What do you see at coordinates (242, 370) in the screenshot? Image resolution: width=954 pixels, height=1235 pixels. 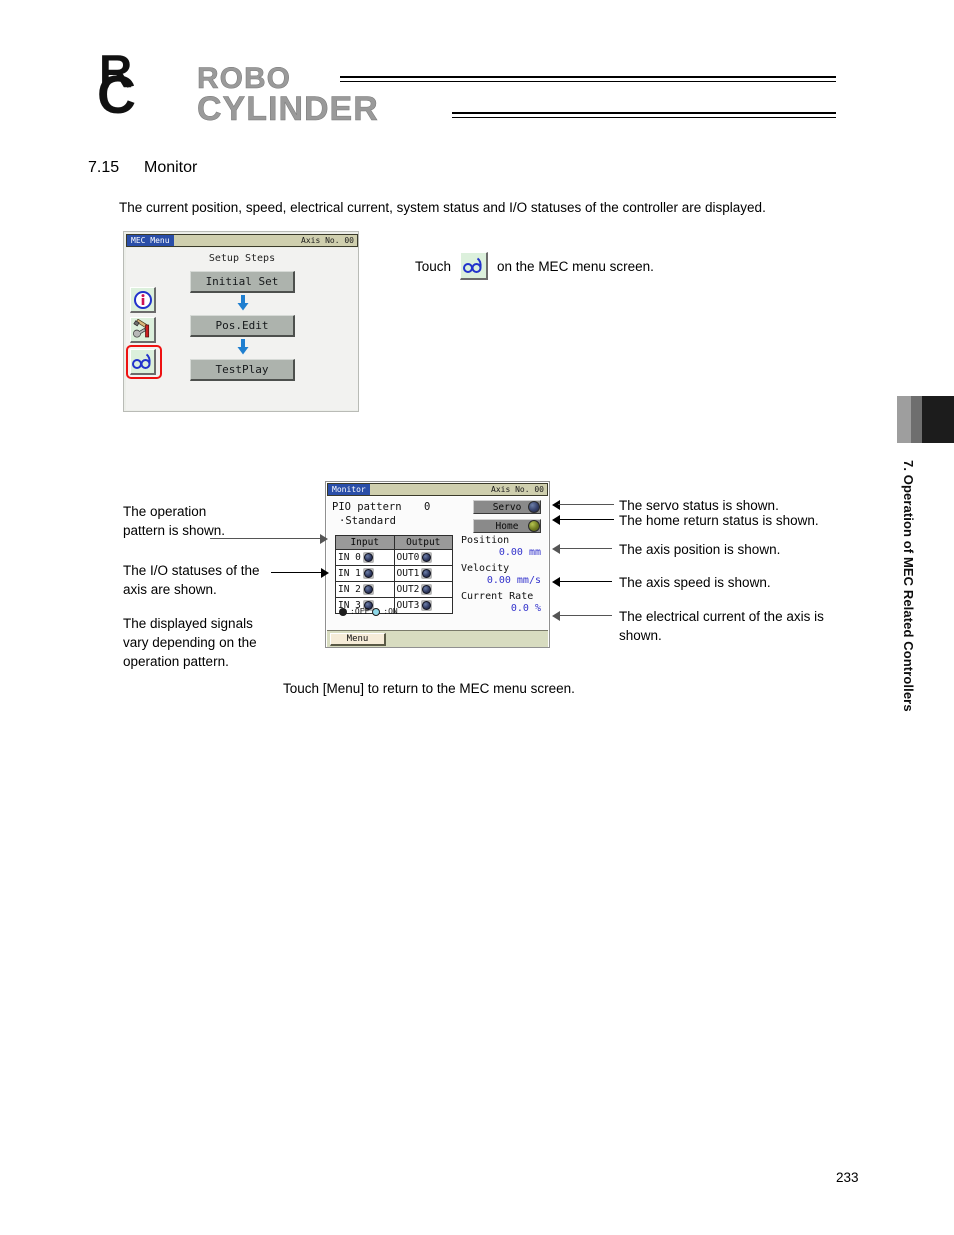 I see `test-play-button: TestPlay` at bounding box center [242, 370].